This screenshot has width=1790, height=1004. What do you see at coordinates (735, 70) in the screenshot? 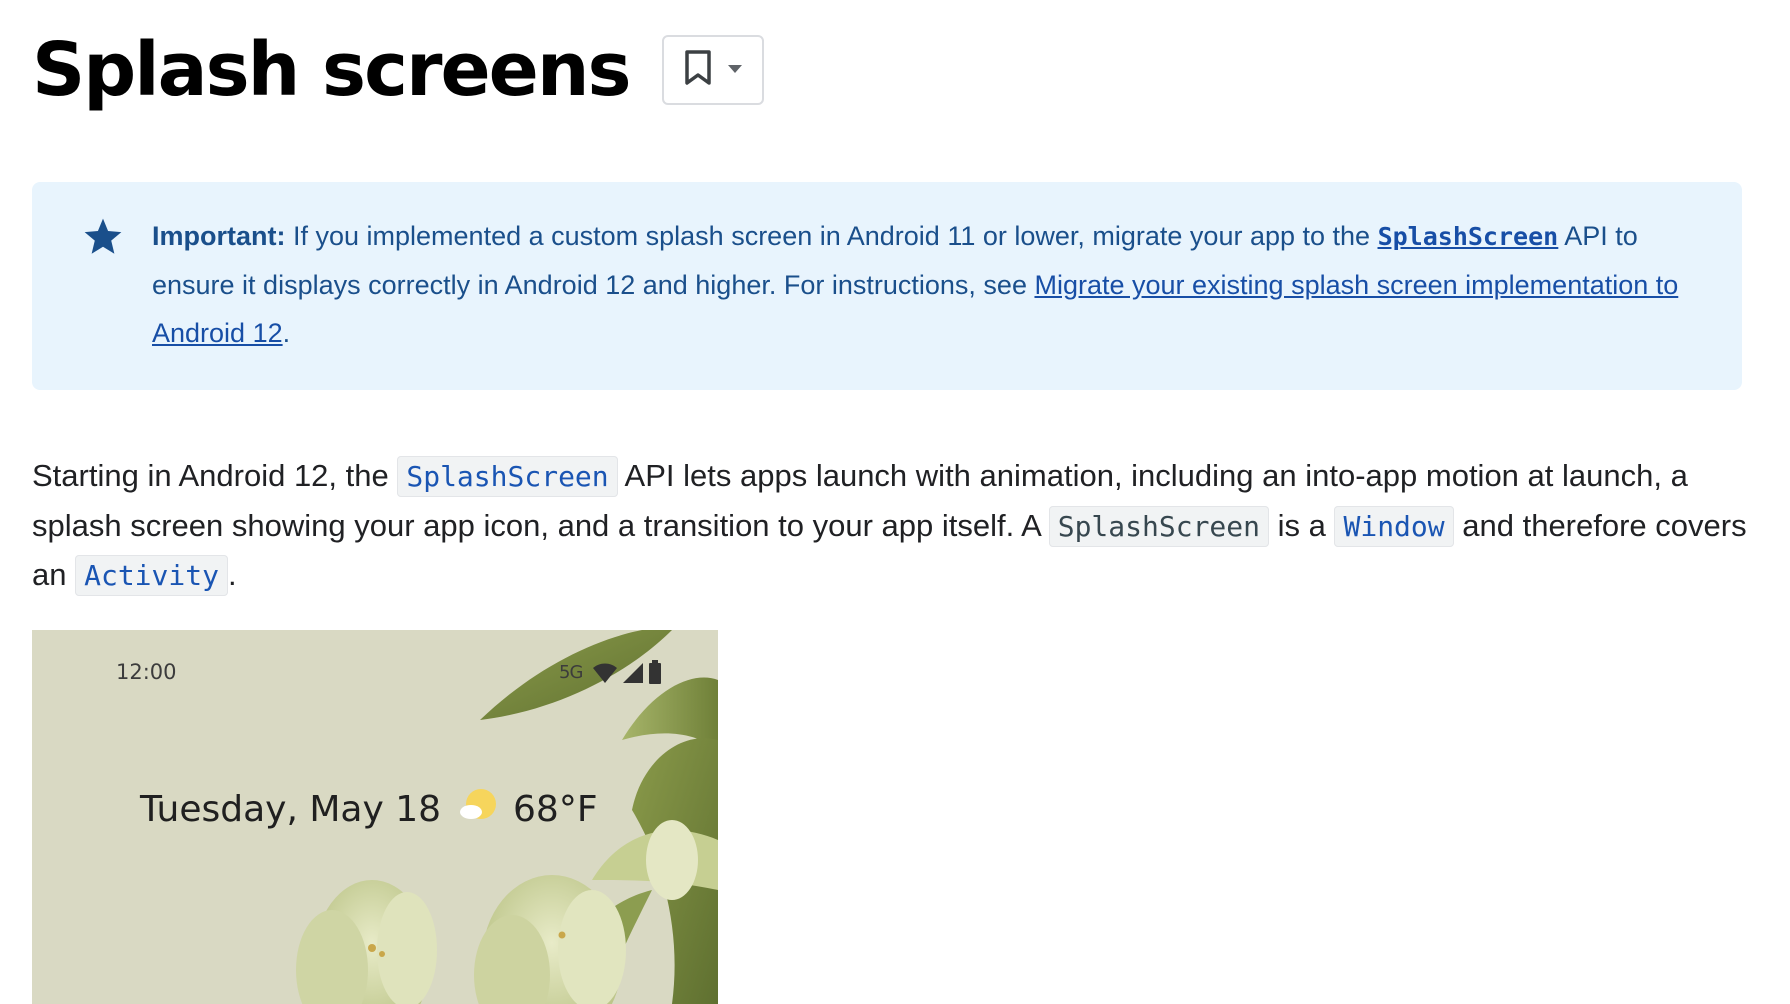
I see `caret-down-icon` at bounding box center [735, 70].